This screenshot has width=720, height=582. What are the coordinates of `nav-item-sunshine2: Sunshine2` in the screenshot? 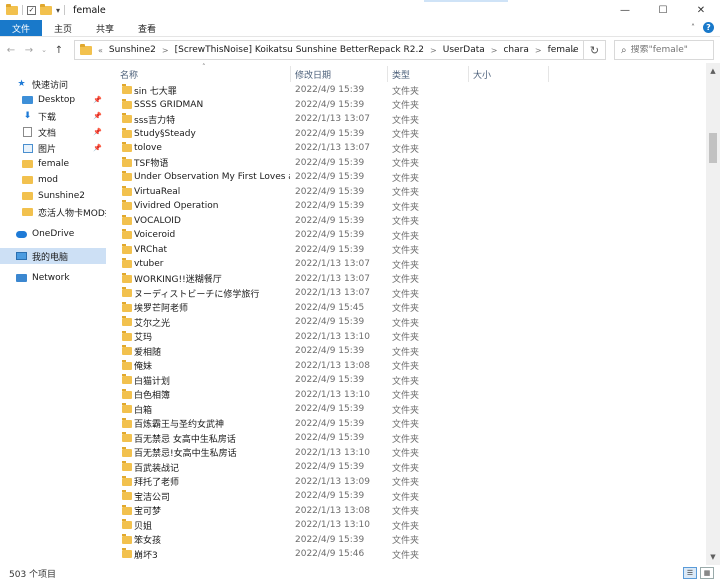 It's located at (53, 196).